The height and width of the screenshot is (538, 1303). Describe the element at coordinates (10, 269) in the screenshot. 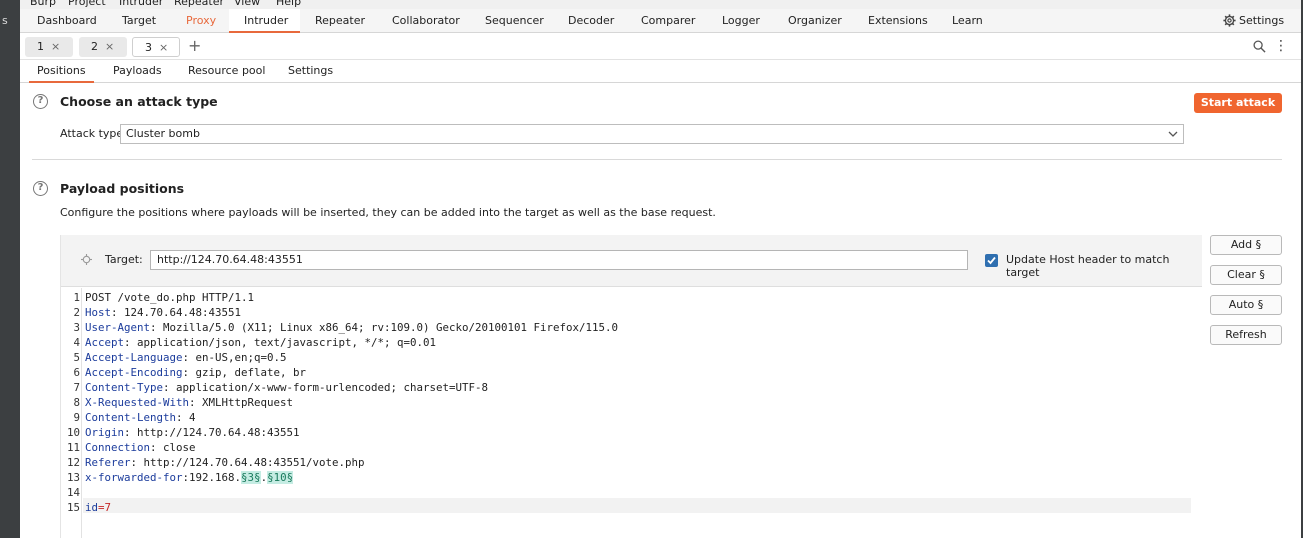

I see `left-window-edge: s` at that location.